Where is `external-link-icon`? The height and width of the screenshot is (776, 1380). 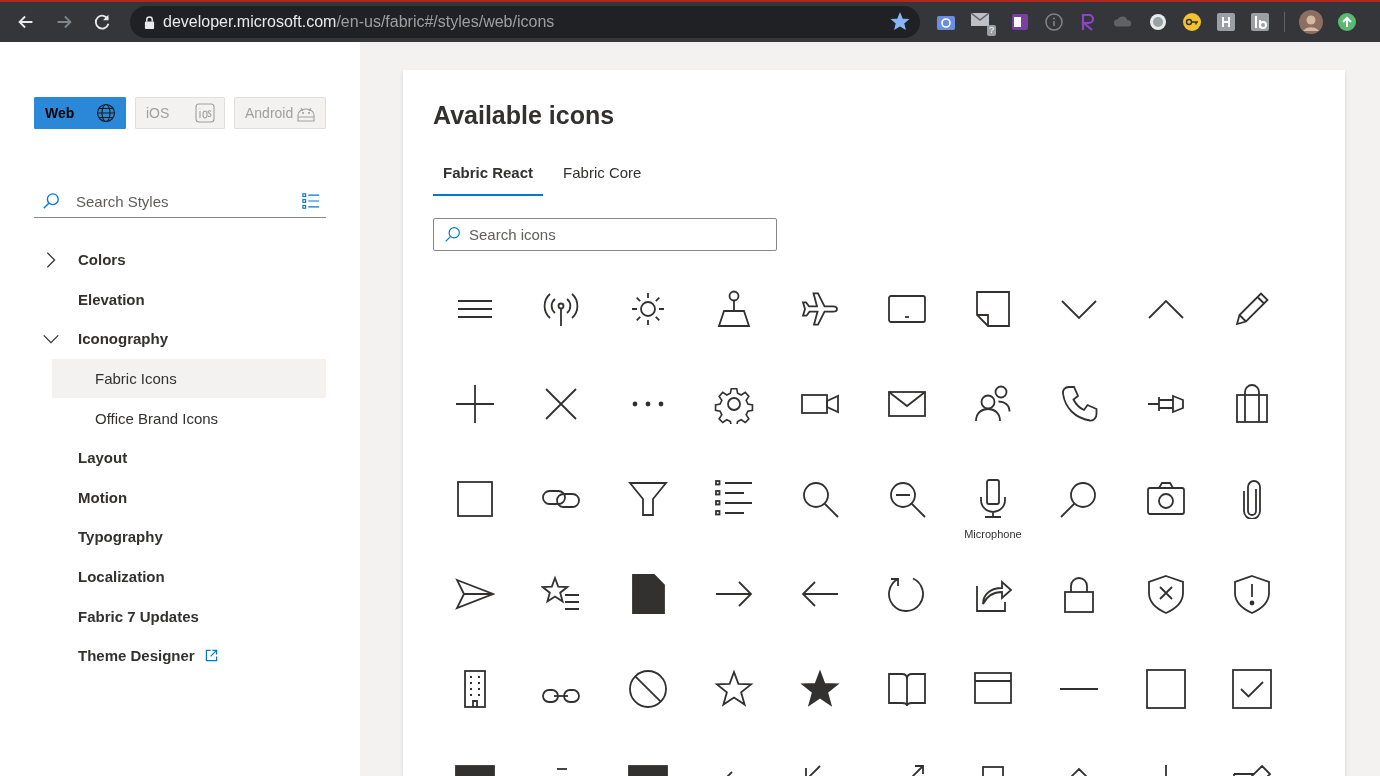
external-link-icon is located at coordinates (211, 656).